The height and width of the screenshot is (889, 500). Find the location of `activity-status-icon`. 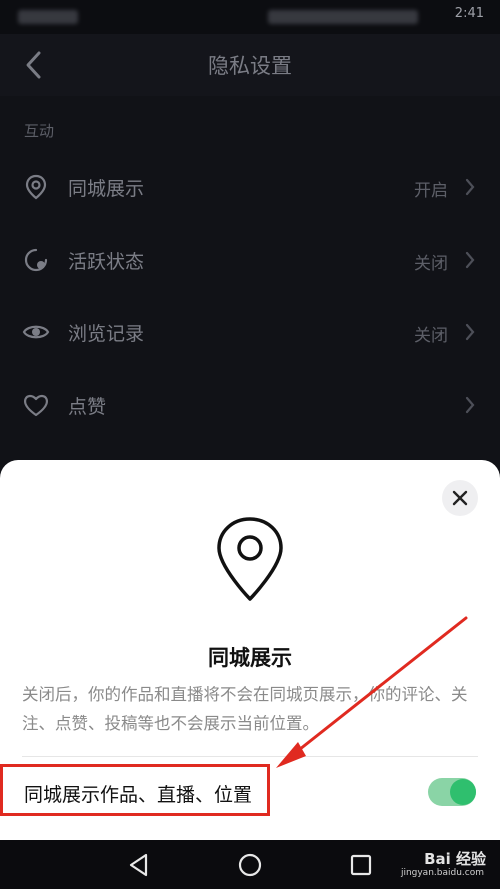

activity-status-icon is located at coordinates (36, 260).